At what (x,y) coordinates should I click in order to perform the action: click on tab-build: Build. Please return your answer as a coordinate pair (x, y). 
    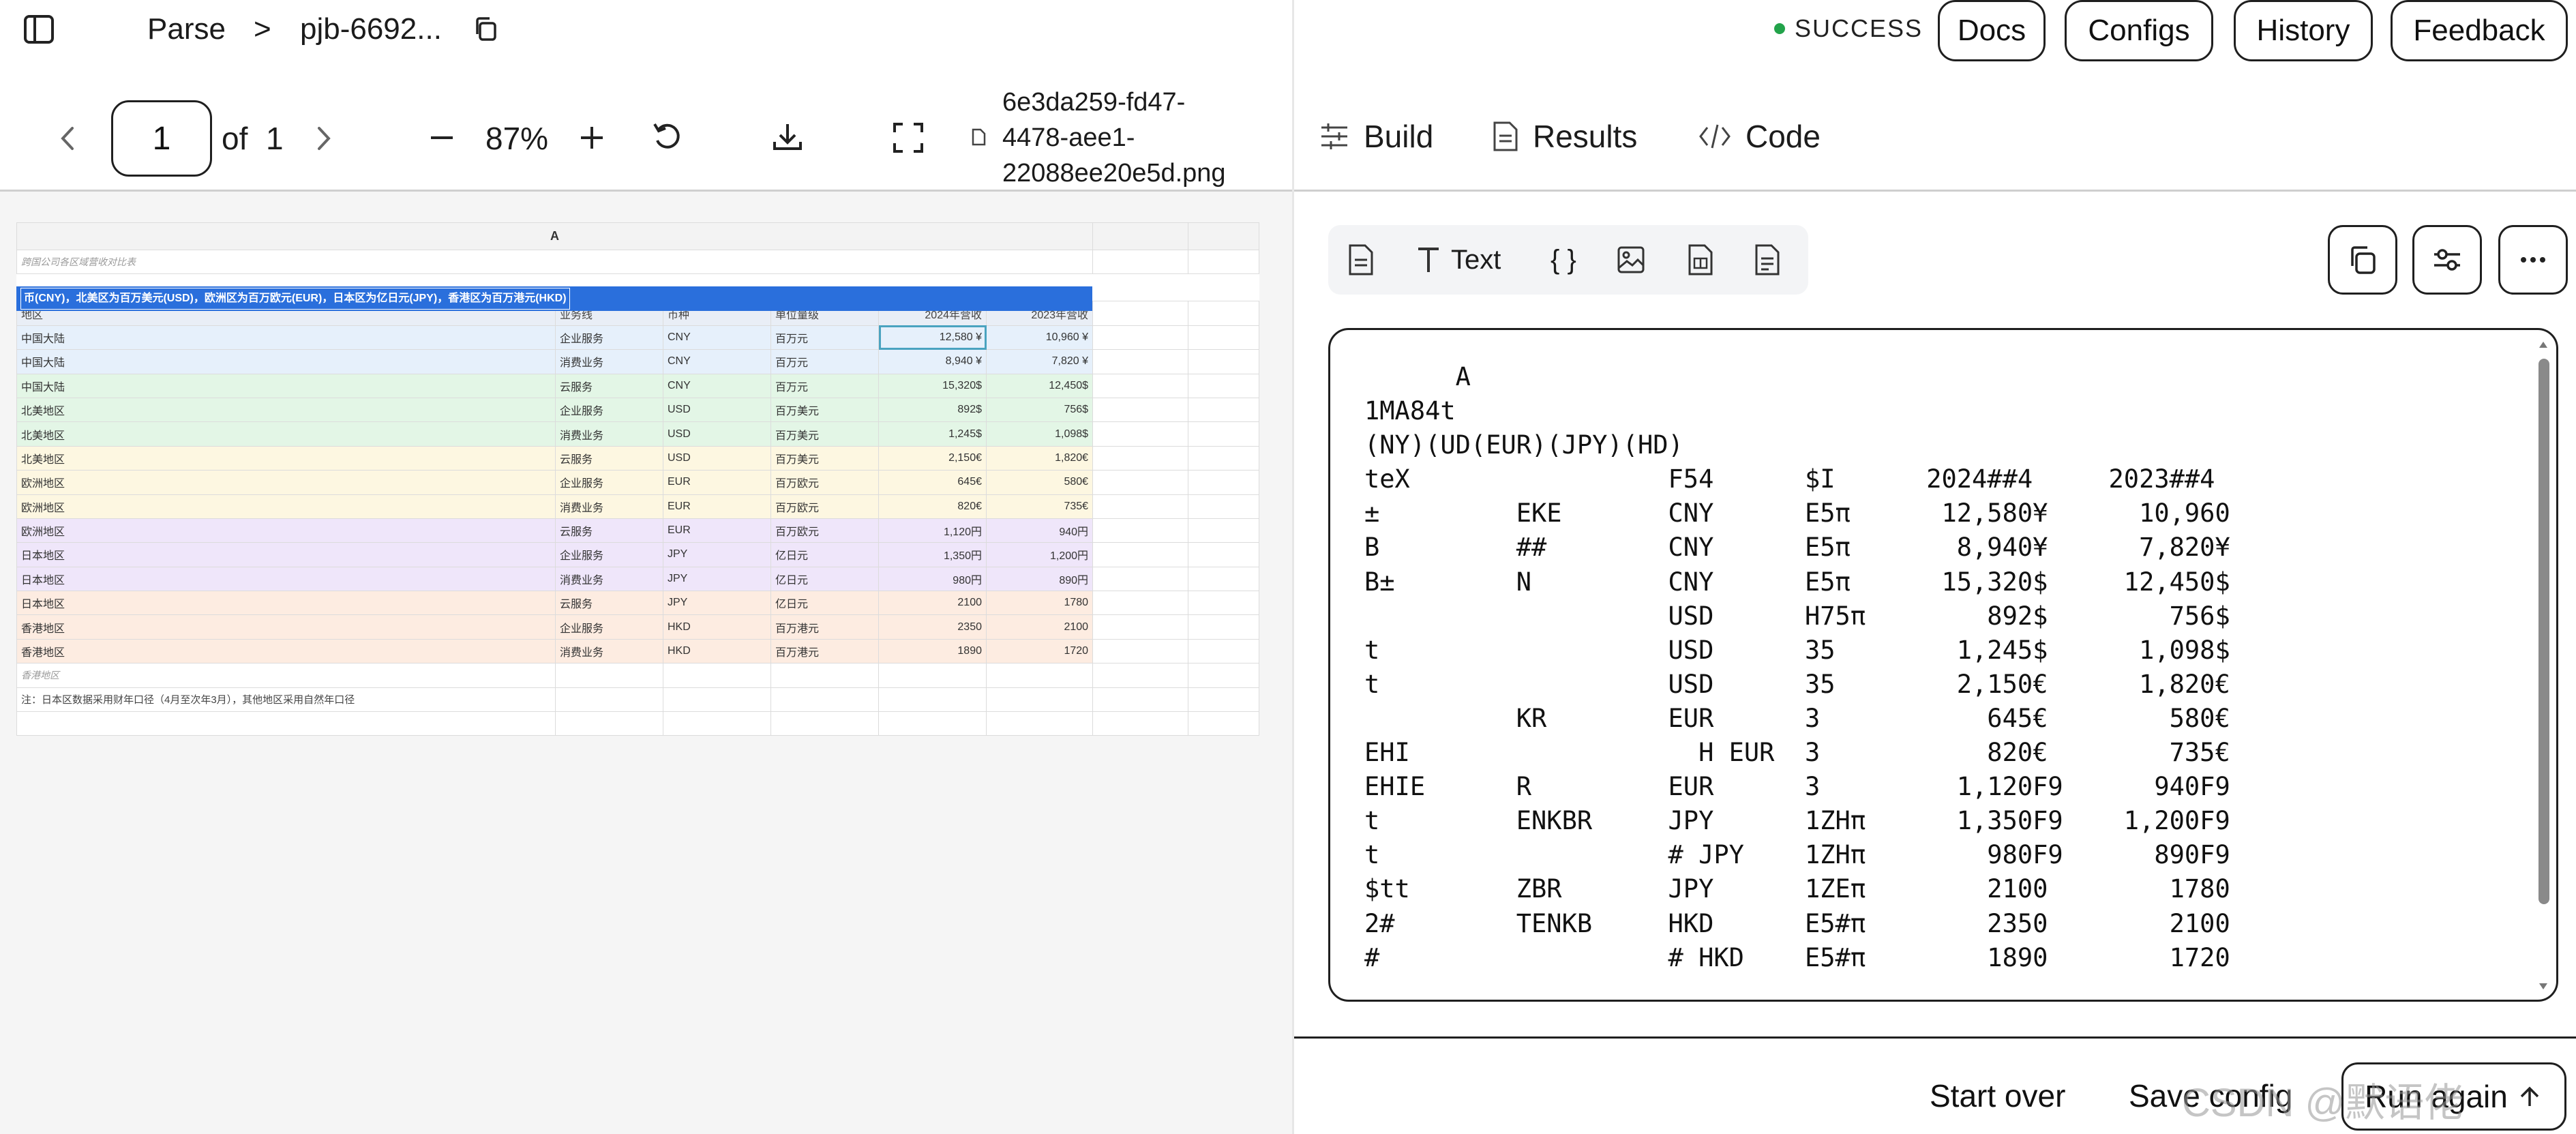
    Looking at the image, I should click on (1376, 136).